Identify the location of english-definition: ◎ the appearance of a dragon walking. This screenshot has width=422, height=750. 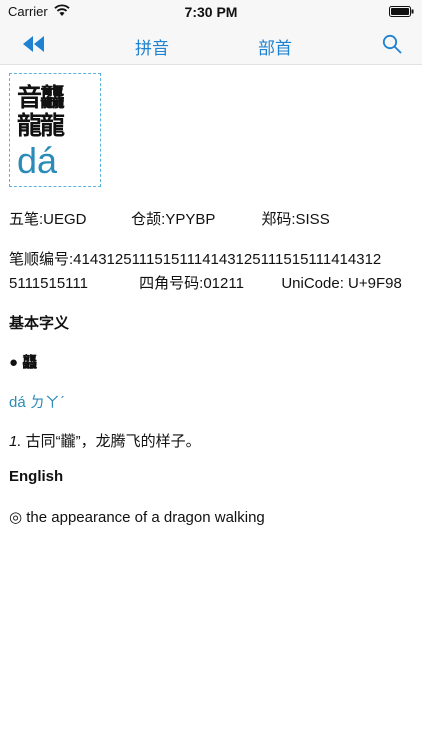
(137, 517).